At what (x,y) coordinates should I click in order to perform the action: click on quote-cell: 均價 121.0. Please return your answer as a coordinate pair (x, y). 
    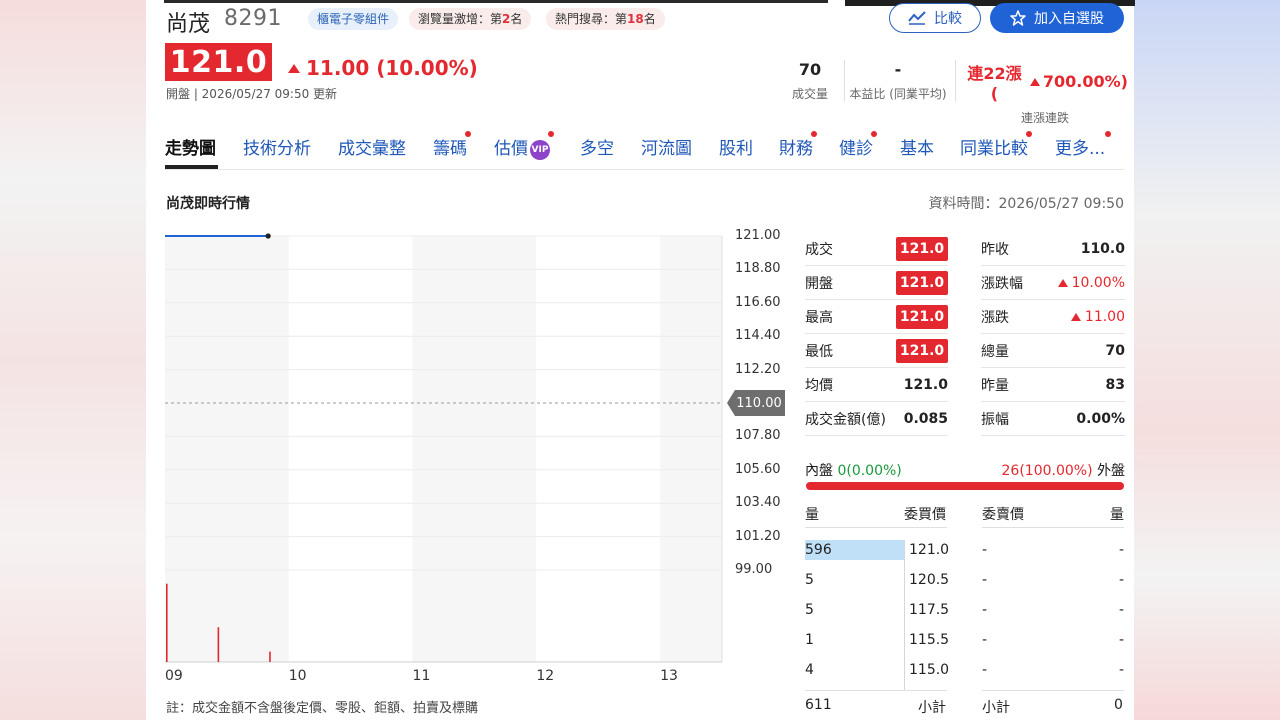
    Looking at the image, I should click on (876, 385).